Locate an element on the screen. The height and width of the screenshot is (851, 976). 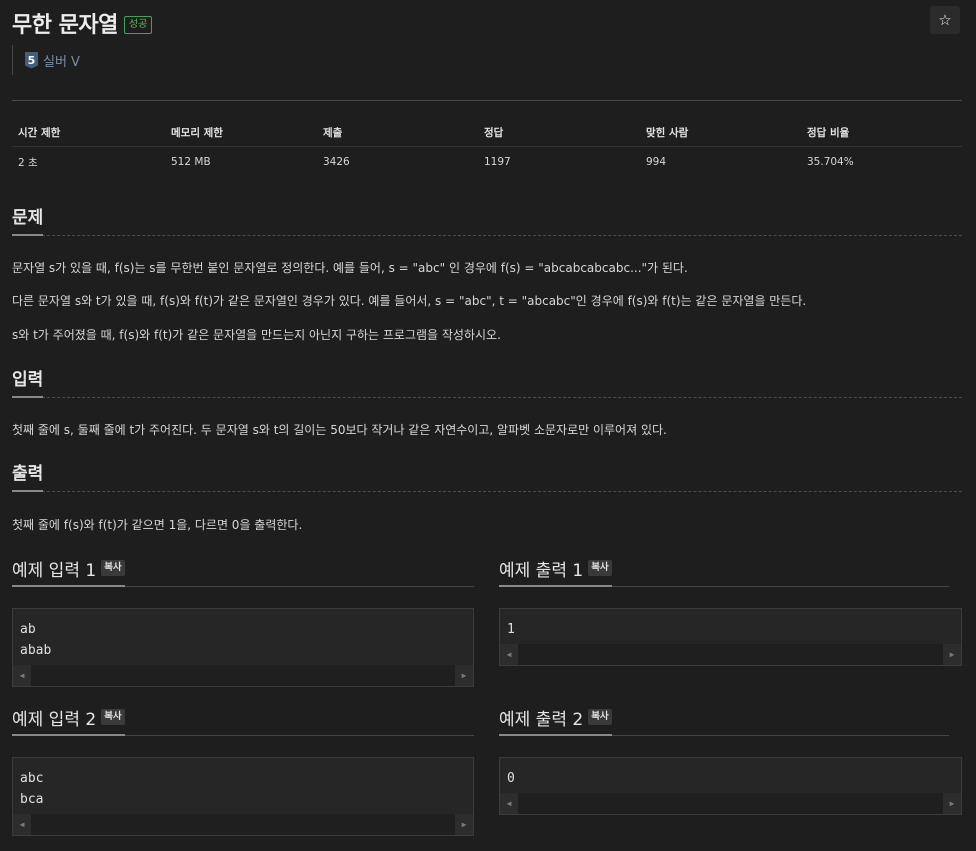
submissions-value: 3426 is located at coordinates (397, 162).